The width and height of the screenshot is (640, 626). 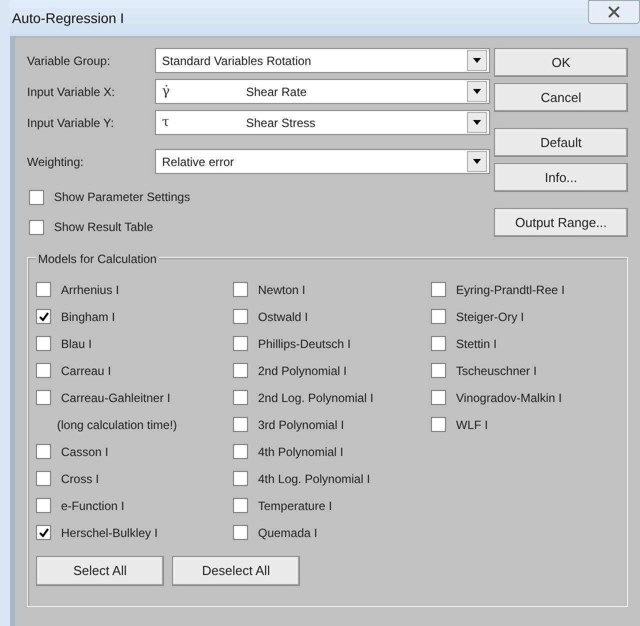 I want to click on model-label: 2nd Polynomial I, so click(x=302, y=371).